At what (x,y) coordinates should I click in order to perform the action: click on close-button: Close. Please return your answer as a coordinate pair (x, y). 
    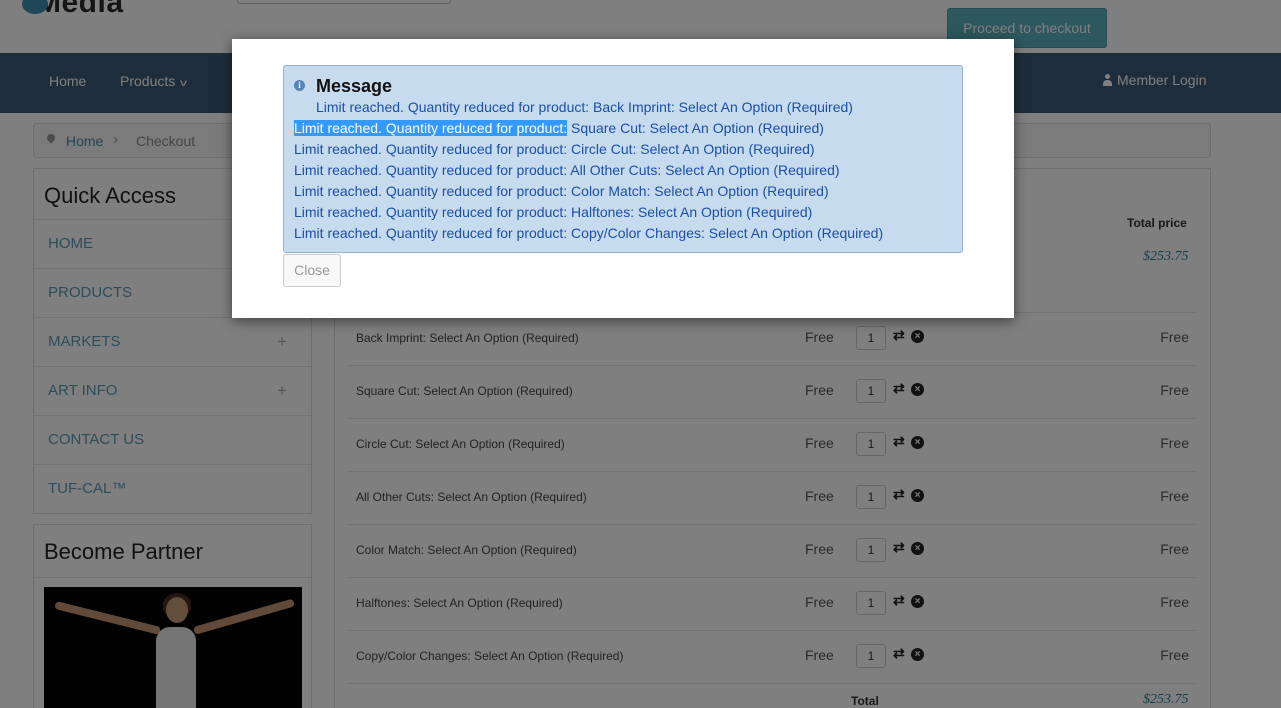
    Looking at the image, I should click on (312, 270).